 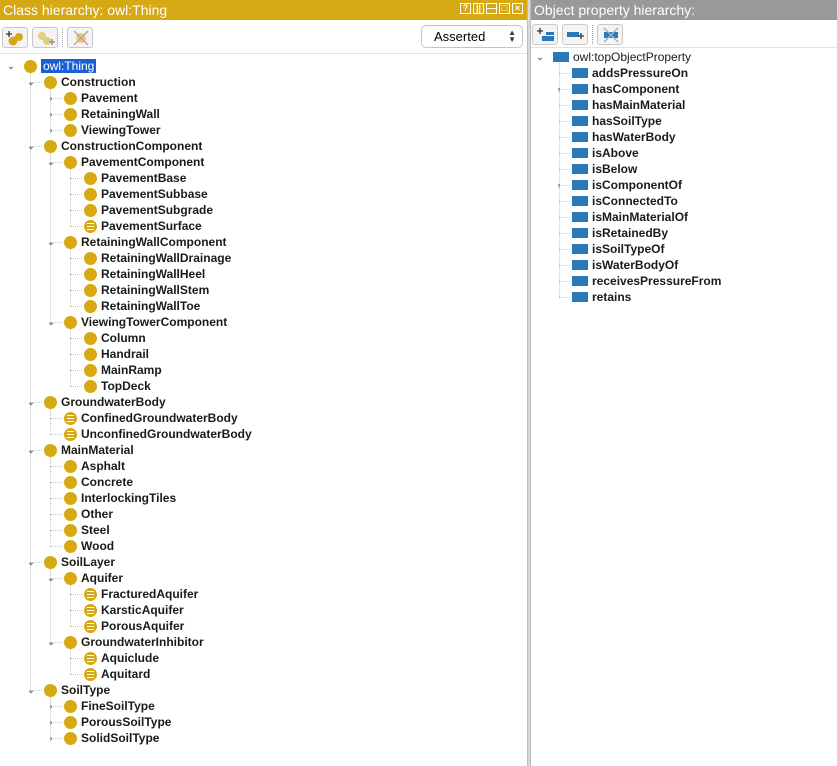 I want to click on class-tree-row: PorousAquifer, so click(x=134, y=626).